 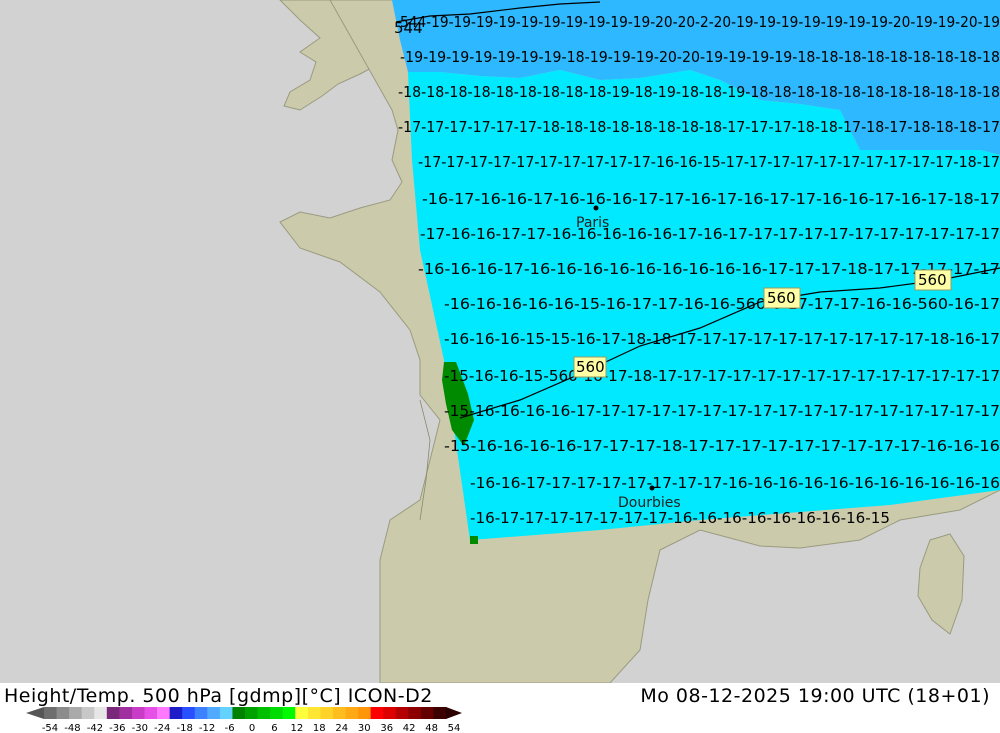 What do you see at coordinates (364, 728) in the screenshot?
I see `colorbar-tick-label: 30` at bounding box center [364, 728].